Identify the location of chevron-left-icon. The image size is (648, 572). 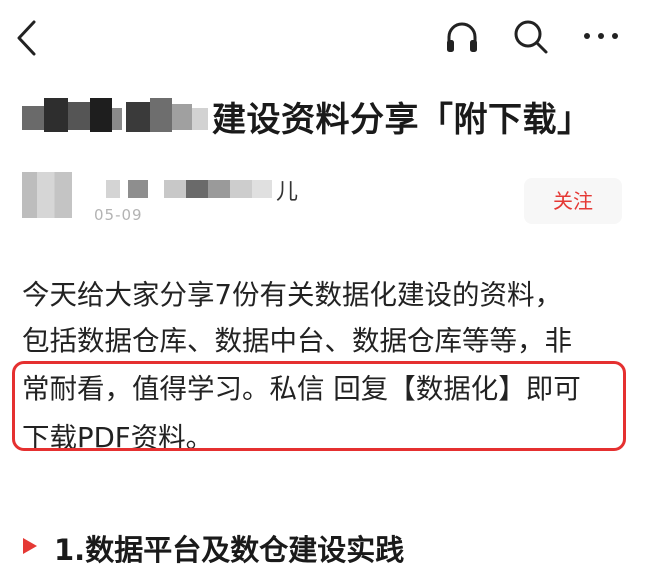
(27, 38).